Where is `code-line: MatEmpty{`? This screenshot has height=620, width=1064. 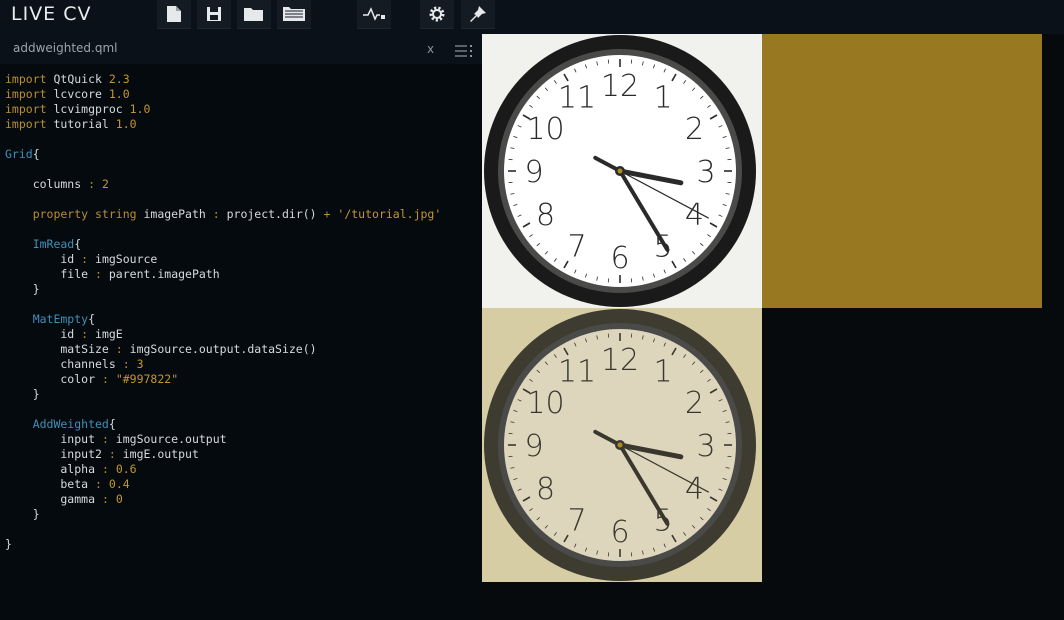 code-line: MatEmpty{ is located at coordinates (223, 319).